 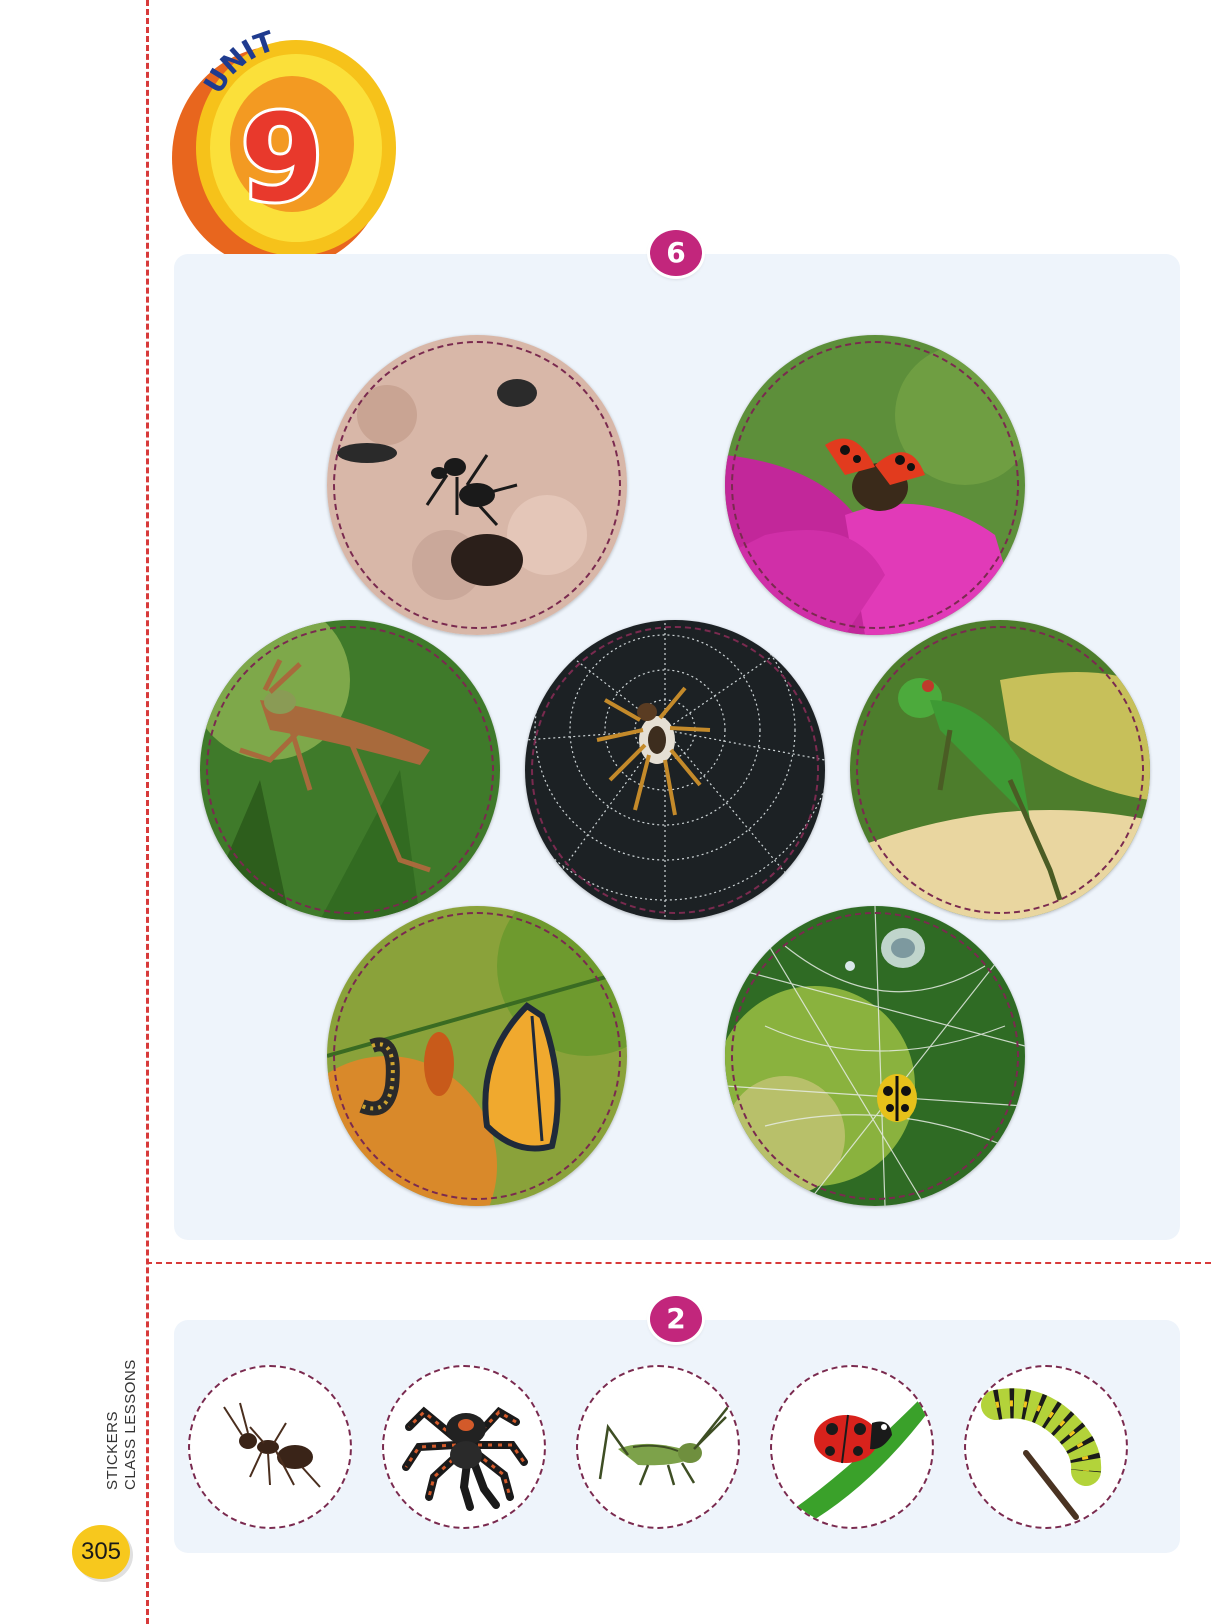 What do you see at coordinates (676, 253) in the screenshot?
I see `count-badge: 6` at bounding box center [676, 253].